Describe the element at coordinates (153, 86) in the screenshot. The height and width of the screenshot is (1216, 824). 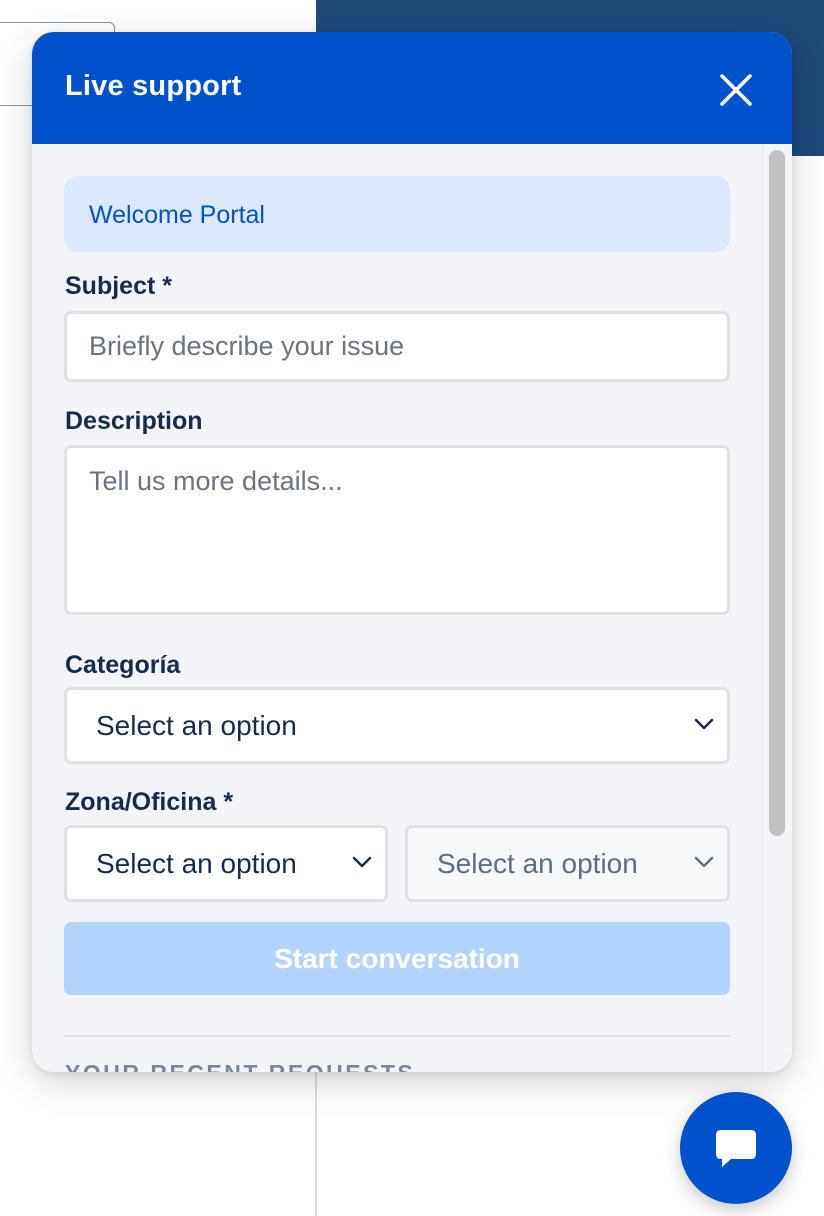
I see `widget-title: Live support` at that location.